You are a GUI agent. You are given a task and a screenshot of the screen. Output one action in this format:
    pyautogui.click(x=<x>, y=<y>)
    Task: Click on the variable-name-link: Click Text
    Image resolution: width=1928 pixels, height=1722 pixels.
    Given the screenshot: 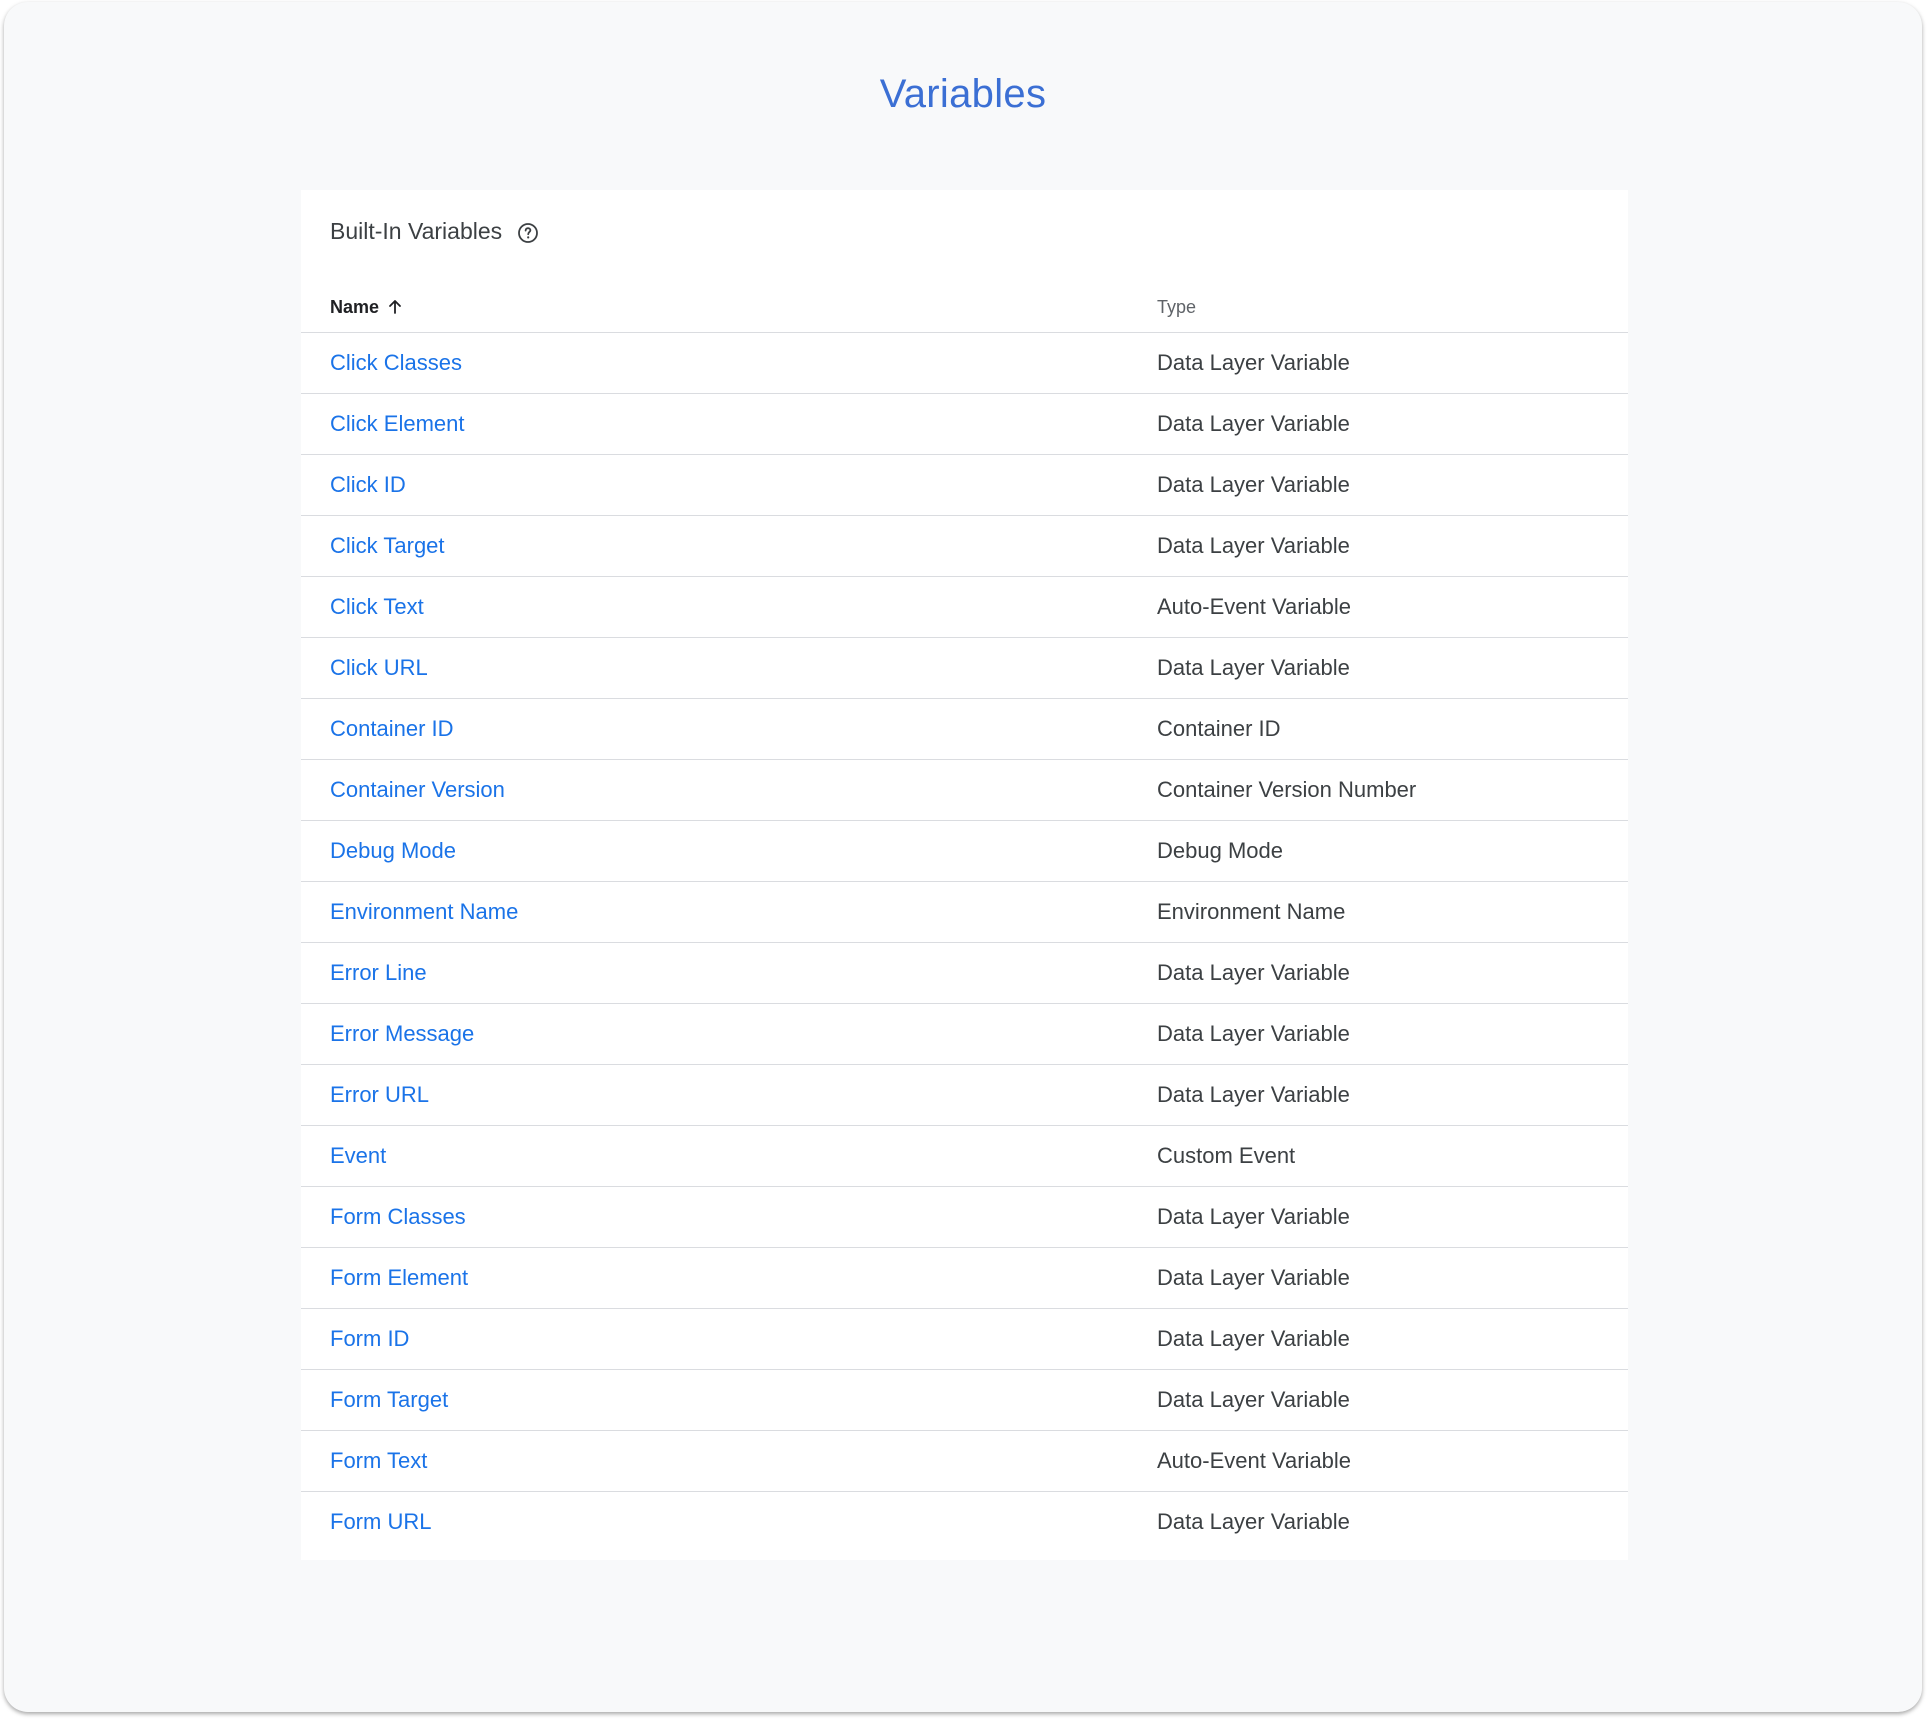 What is the action you would take?
    pyautogui.click(x=377, y=607)
    